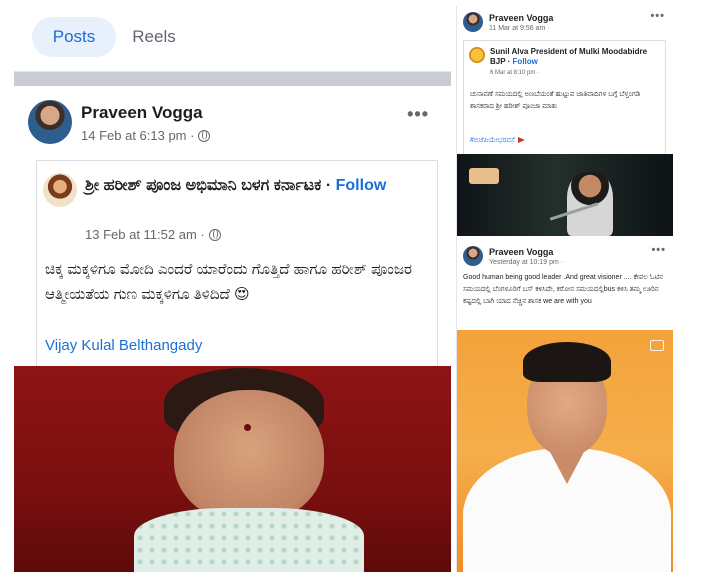  I want to click on photo-face, so click(249, 456).